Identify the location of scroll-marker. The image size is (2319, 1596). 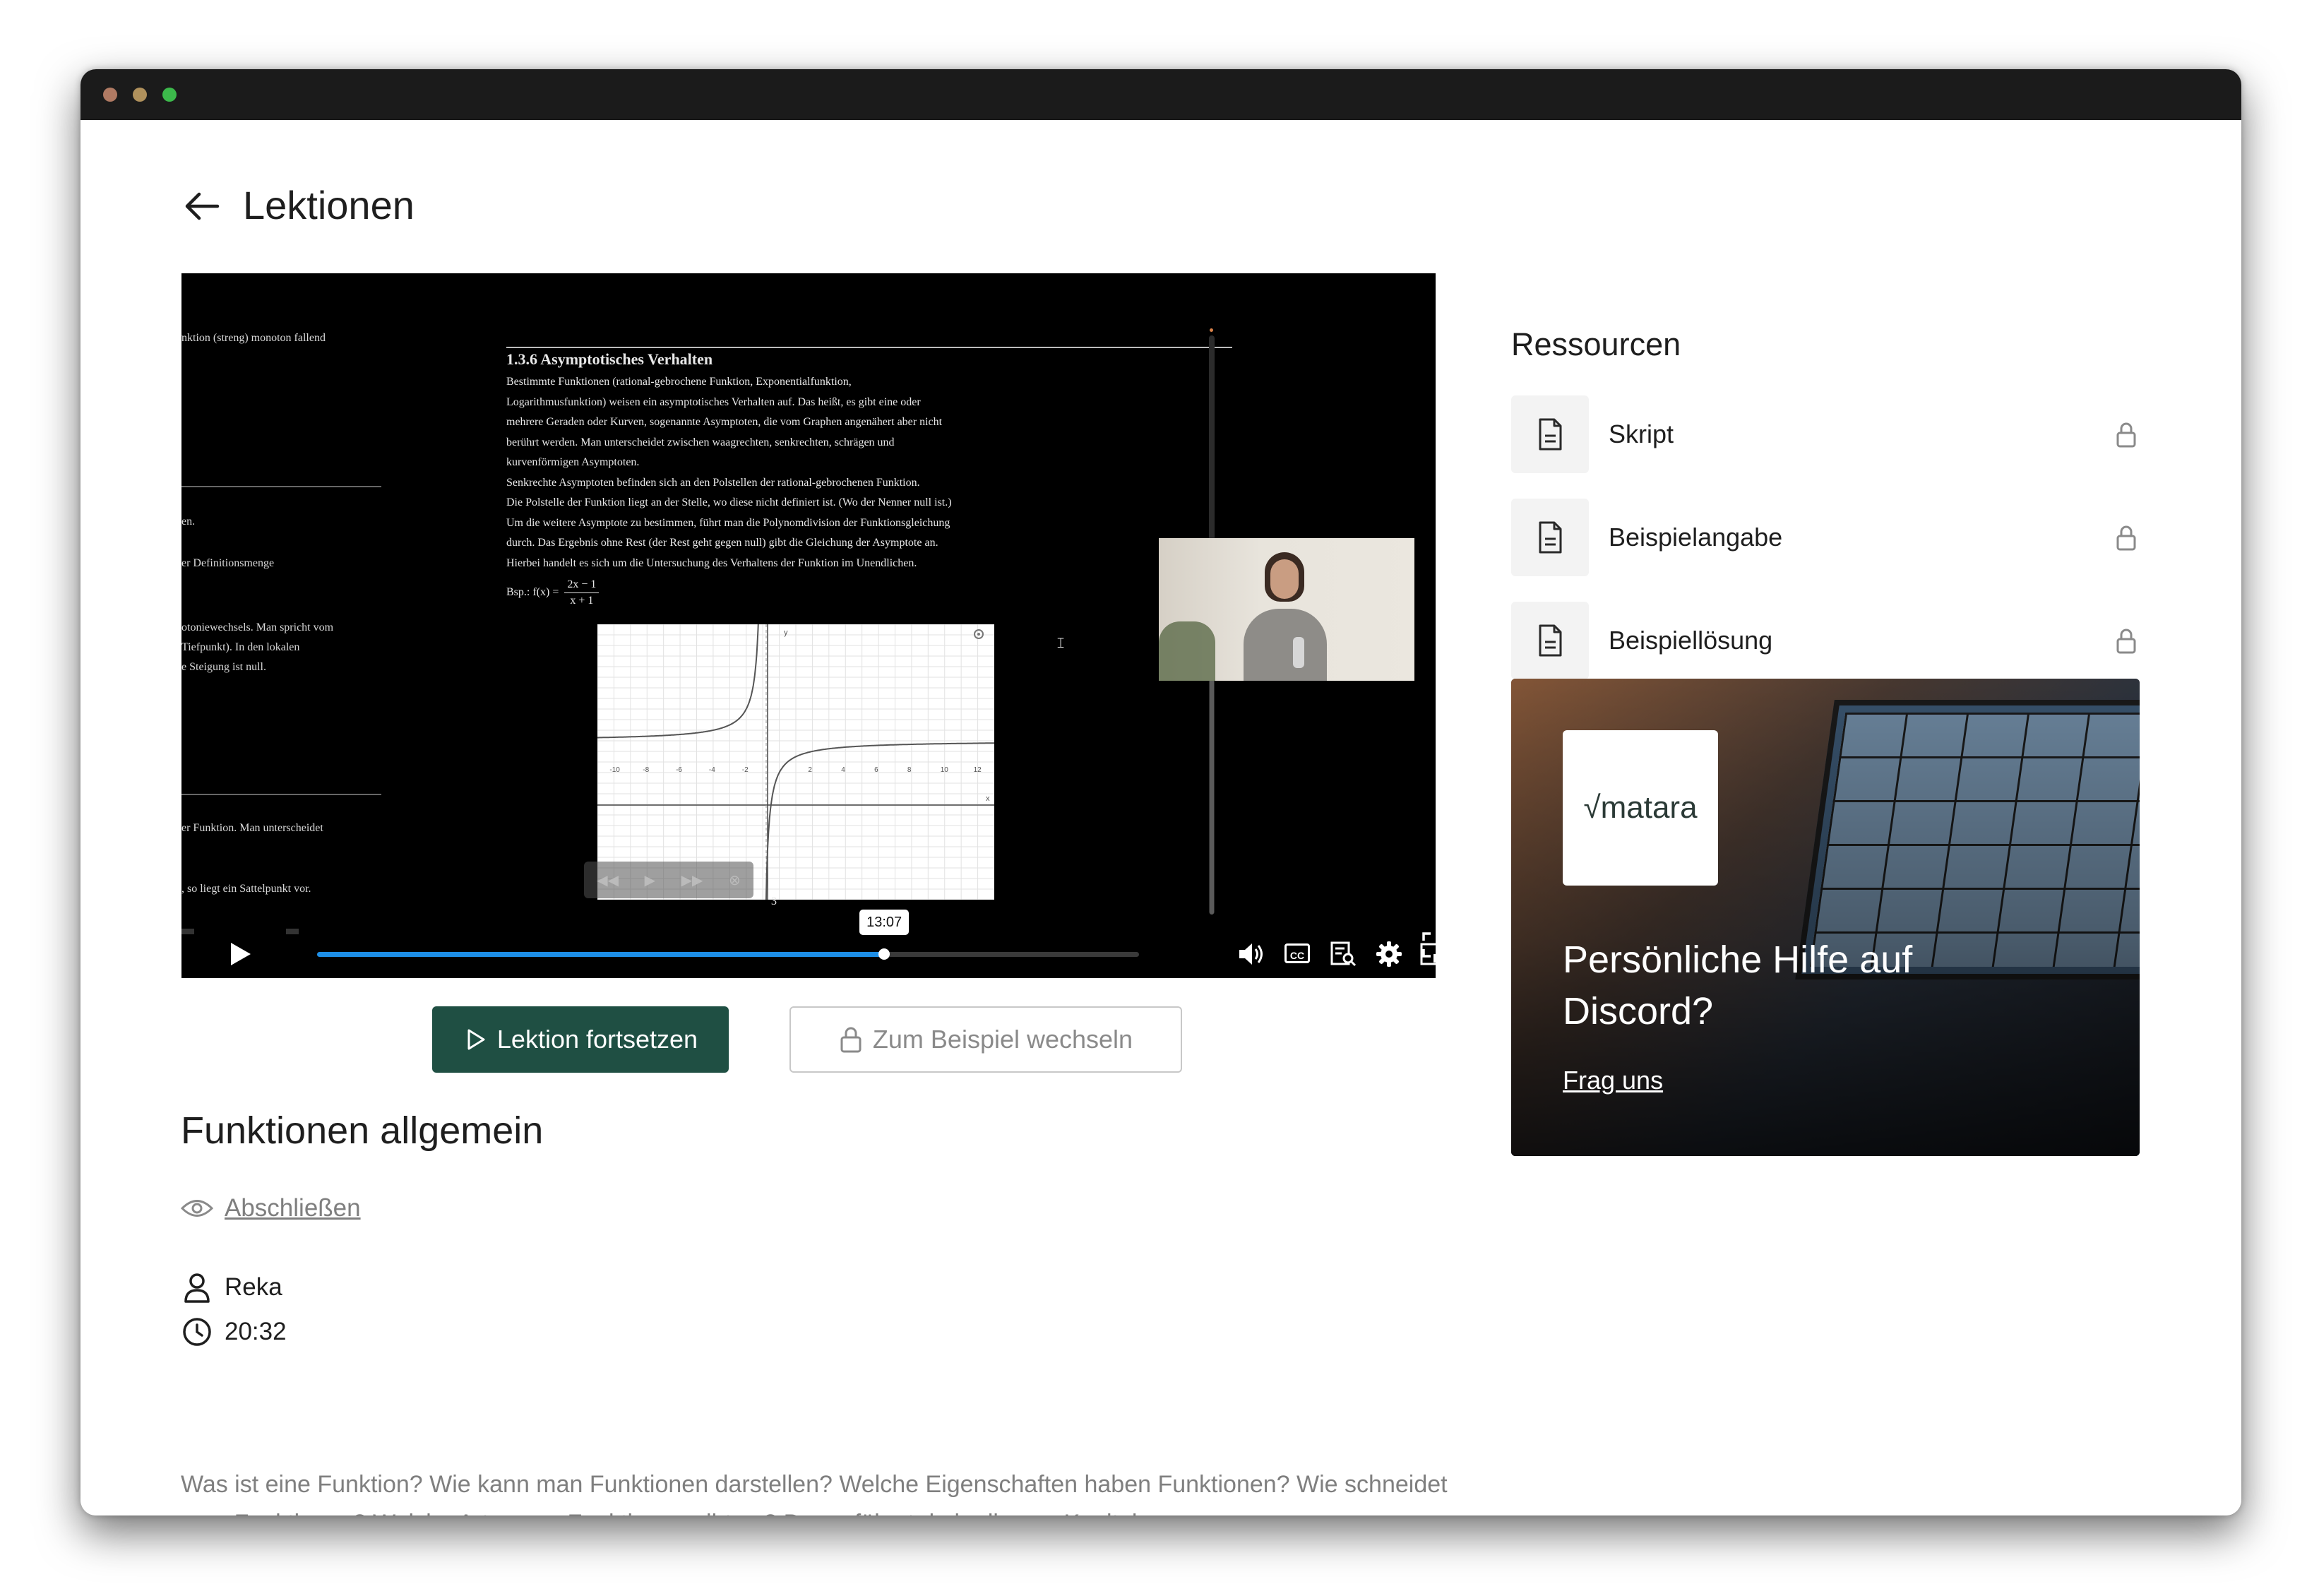
(1211, 330).